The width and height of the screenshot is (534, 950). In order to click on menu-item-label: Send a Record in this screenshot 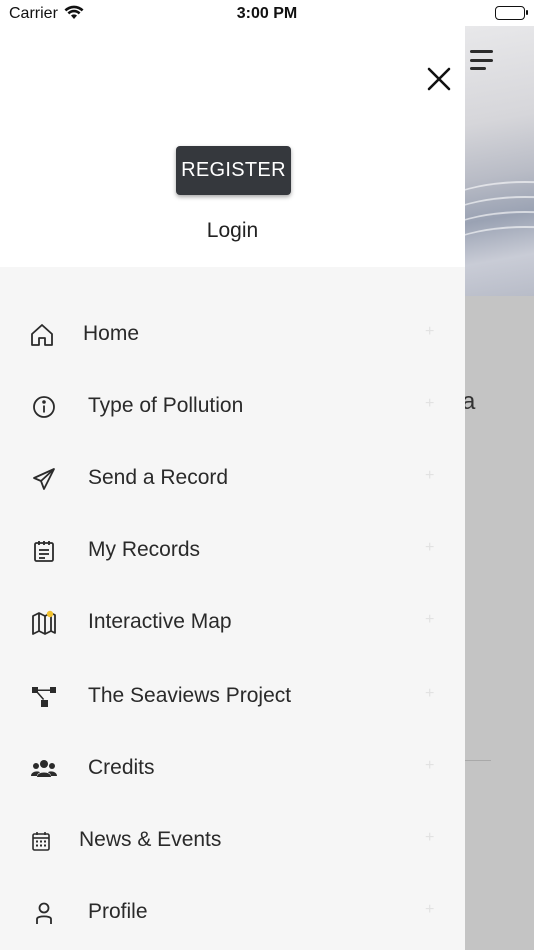, I will do `click(158, 477)`.